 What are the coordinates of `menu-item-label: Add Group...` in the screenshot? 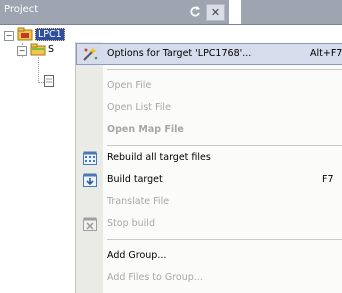 It's located at (137, 255).